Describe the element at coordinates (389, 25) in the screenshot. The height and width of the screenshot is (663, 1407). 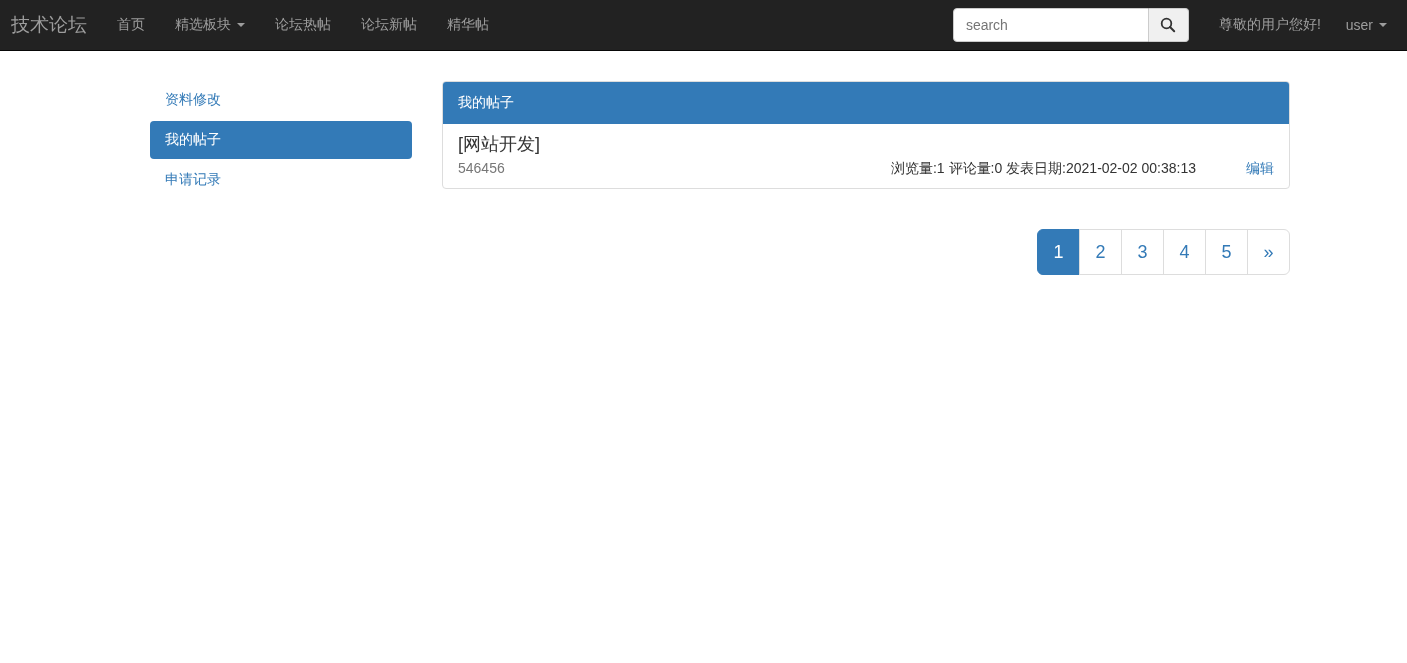
I see `nav-link: 论坛新帖` at that location.